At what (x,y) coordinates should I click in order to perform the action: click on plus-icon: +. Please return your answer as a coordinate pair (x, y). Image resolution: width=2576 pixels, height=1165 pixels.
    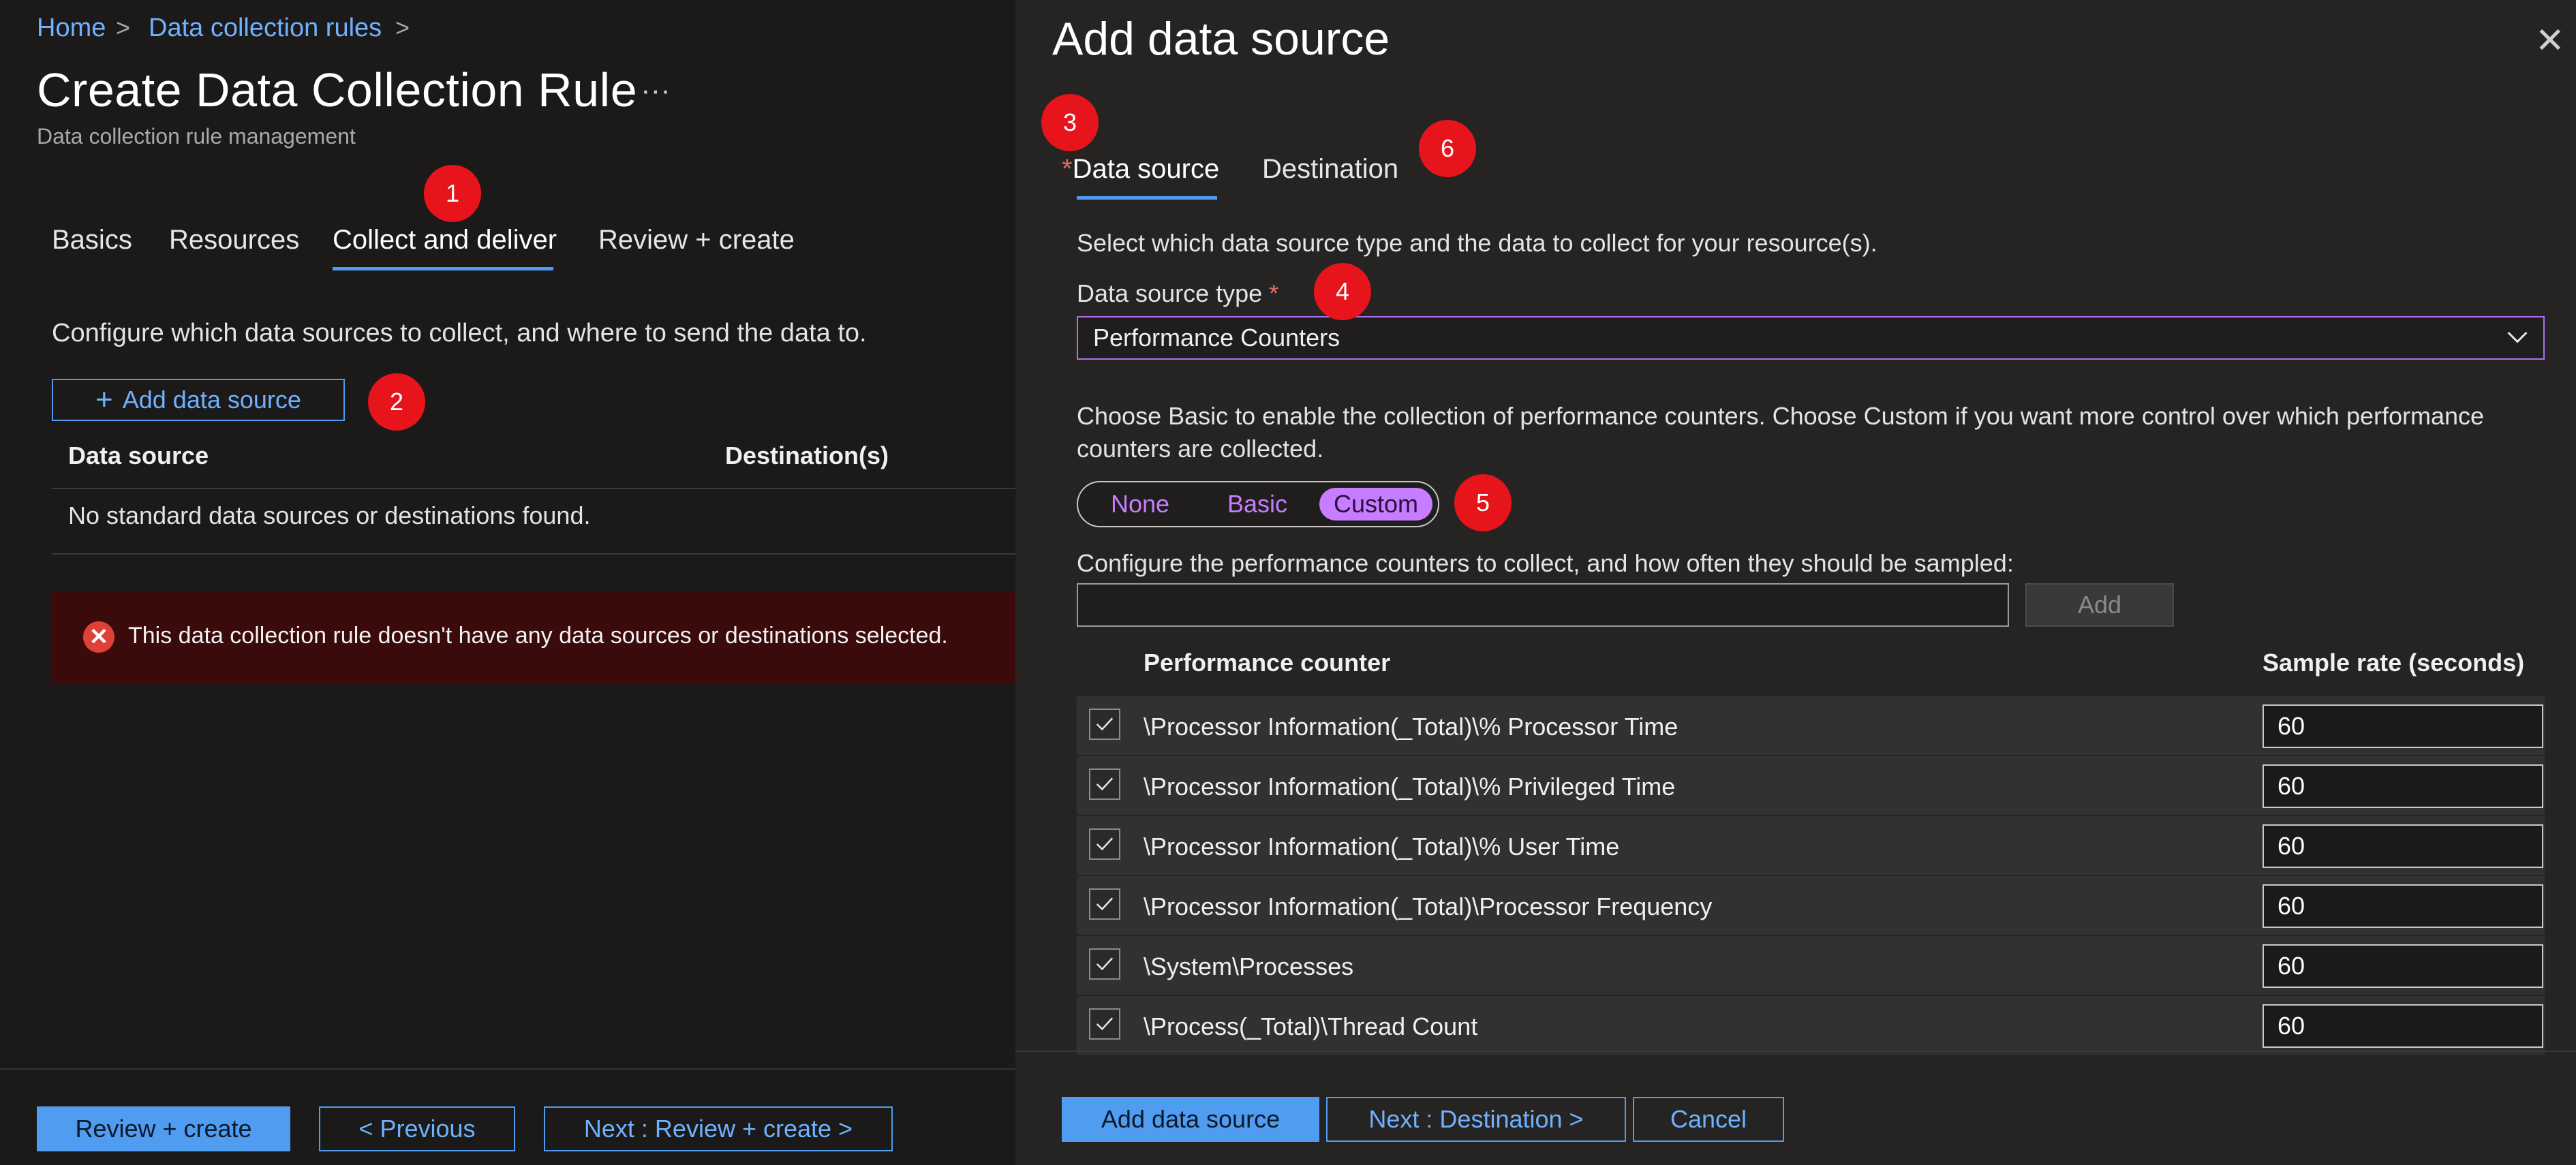
    Looking at the image, I should click on (104, 400).